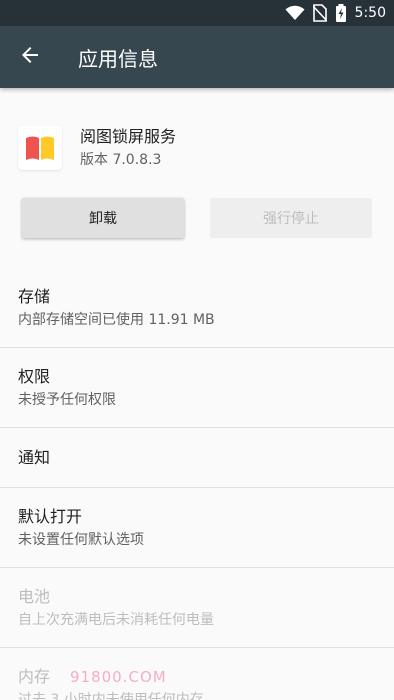 The height and width of the screenshot is (700, 394). I want to click on list-item-battery: 电池 自上次充满电后未消耗任何电量, so click(197, 608).